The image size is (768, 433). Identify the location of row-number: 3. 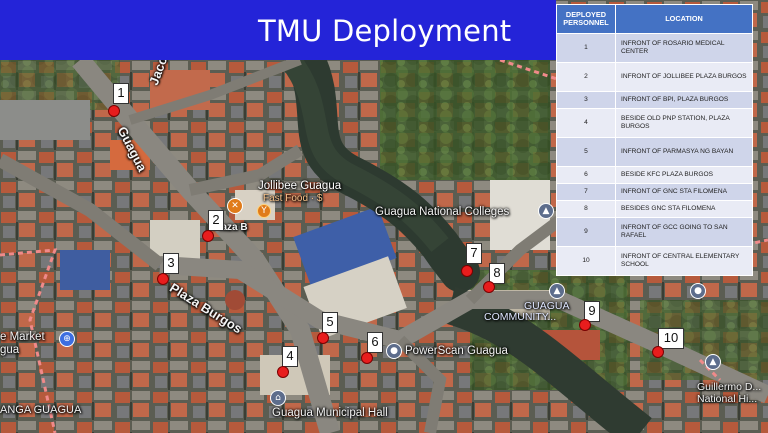
(586, 100).